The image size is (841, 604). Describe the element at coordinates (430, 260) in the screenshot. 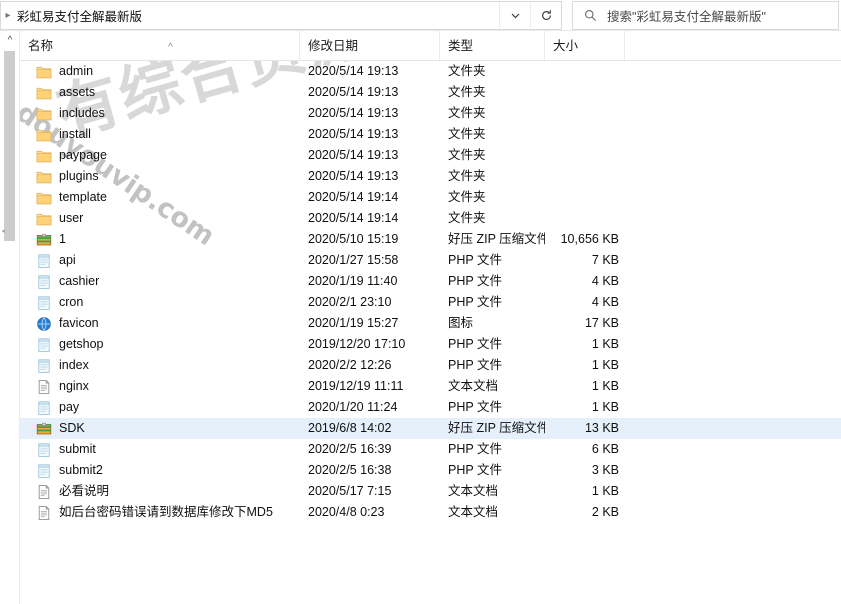

I see `table-row: api 2020/1/27 15:58 PHP 文件 7 KB` at that location.